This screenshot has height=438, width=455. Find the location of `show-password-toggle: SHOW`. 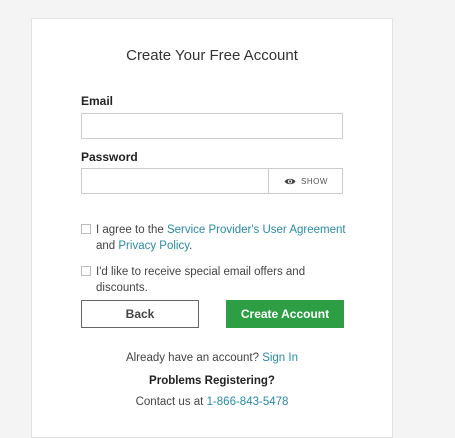

show-password-toggle: SHOW is located at coordinates (306, 181).